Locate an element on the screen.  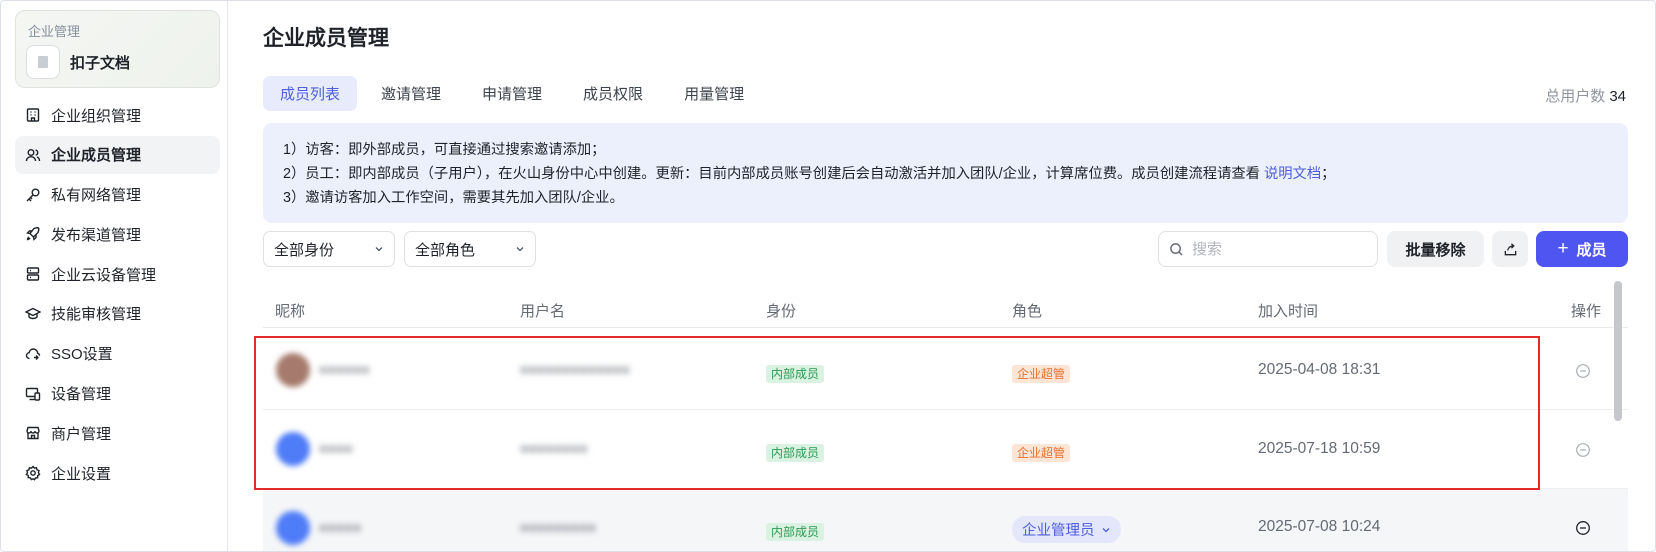
rocket-icon is located at coordinates (33, 234).